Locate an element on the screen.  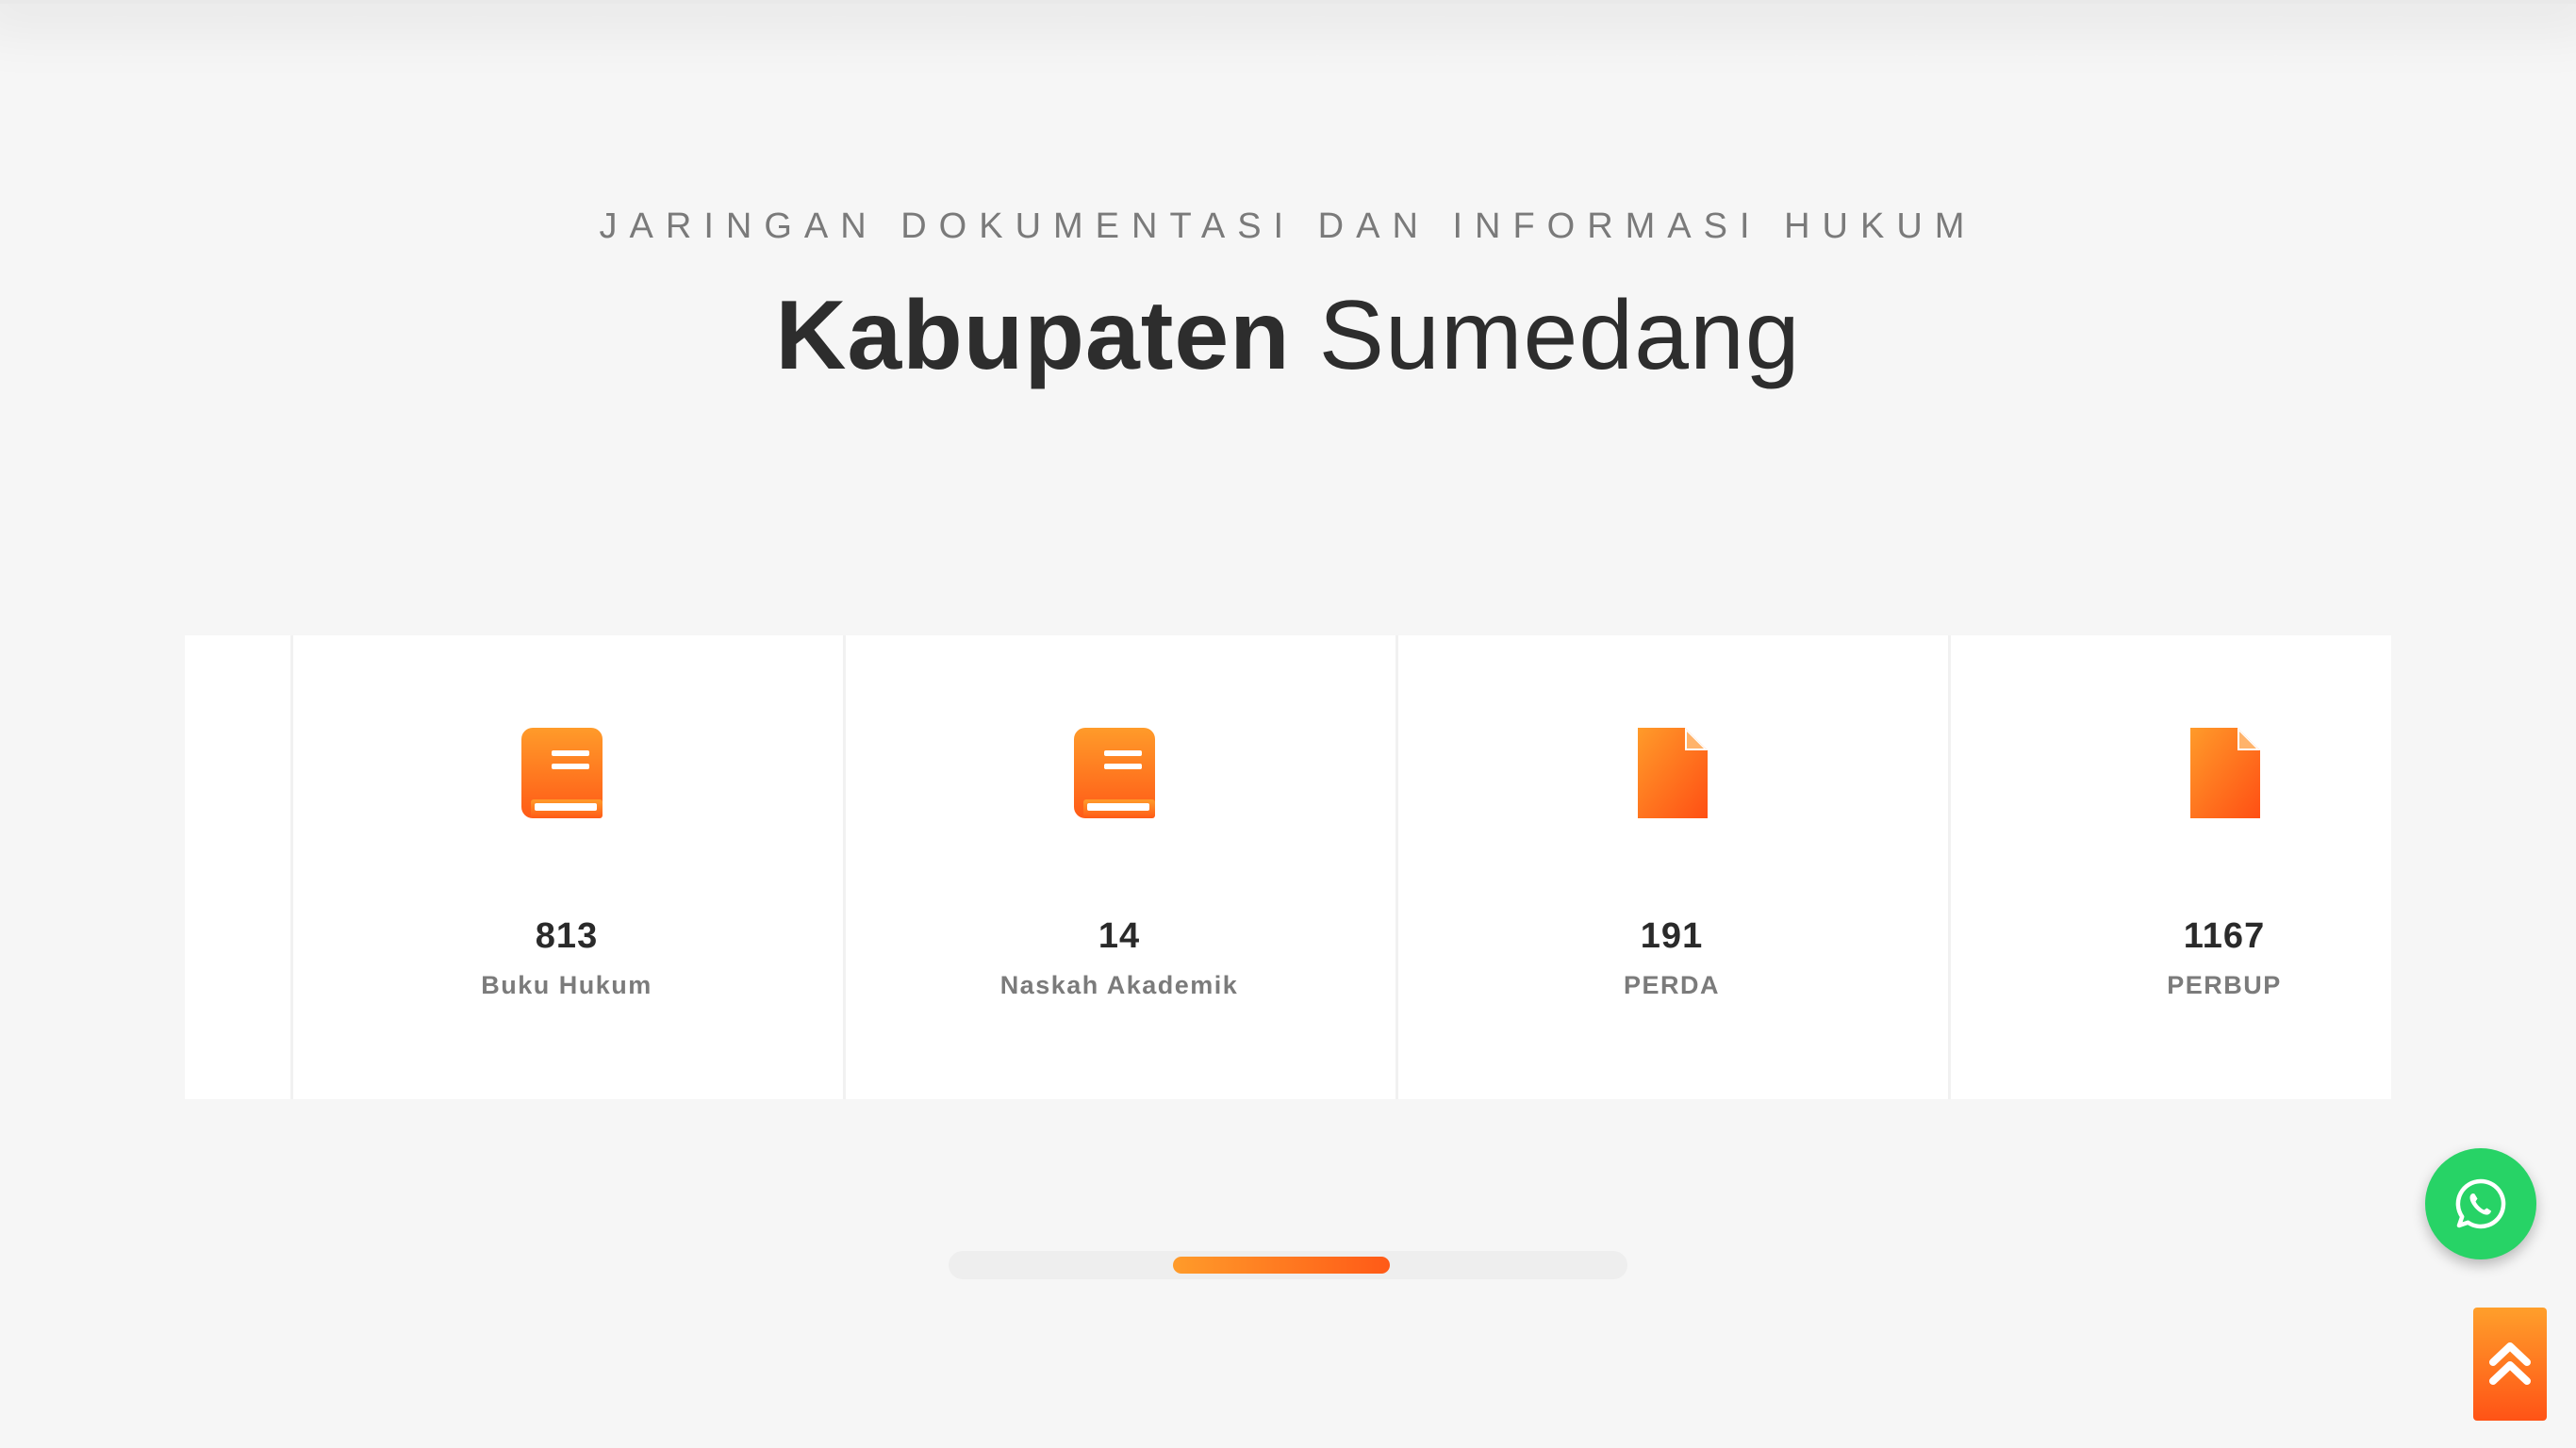
page-title: Kabupaten Sumedang is located at coordinates (1288, 335).